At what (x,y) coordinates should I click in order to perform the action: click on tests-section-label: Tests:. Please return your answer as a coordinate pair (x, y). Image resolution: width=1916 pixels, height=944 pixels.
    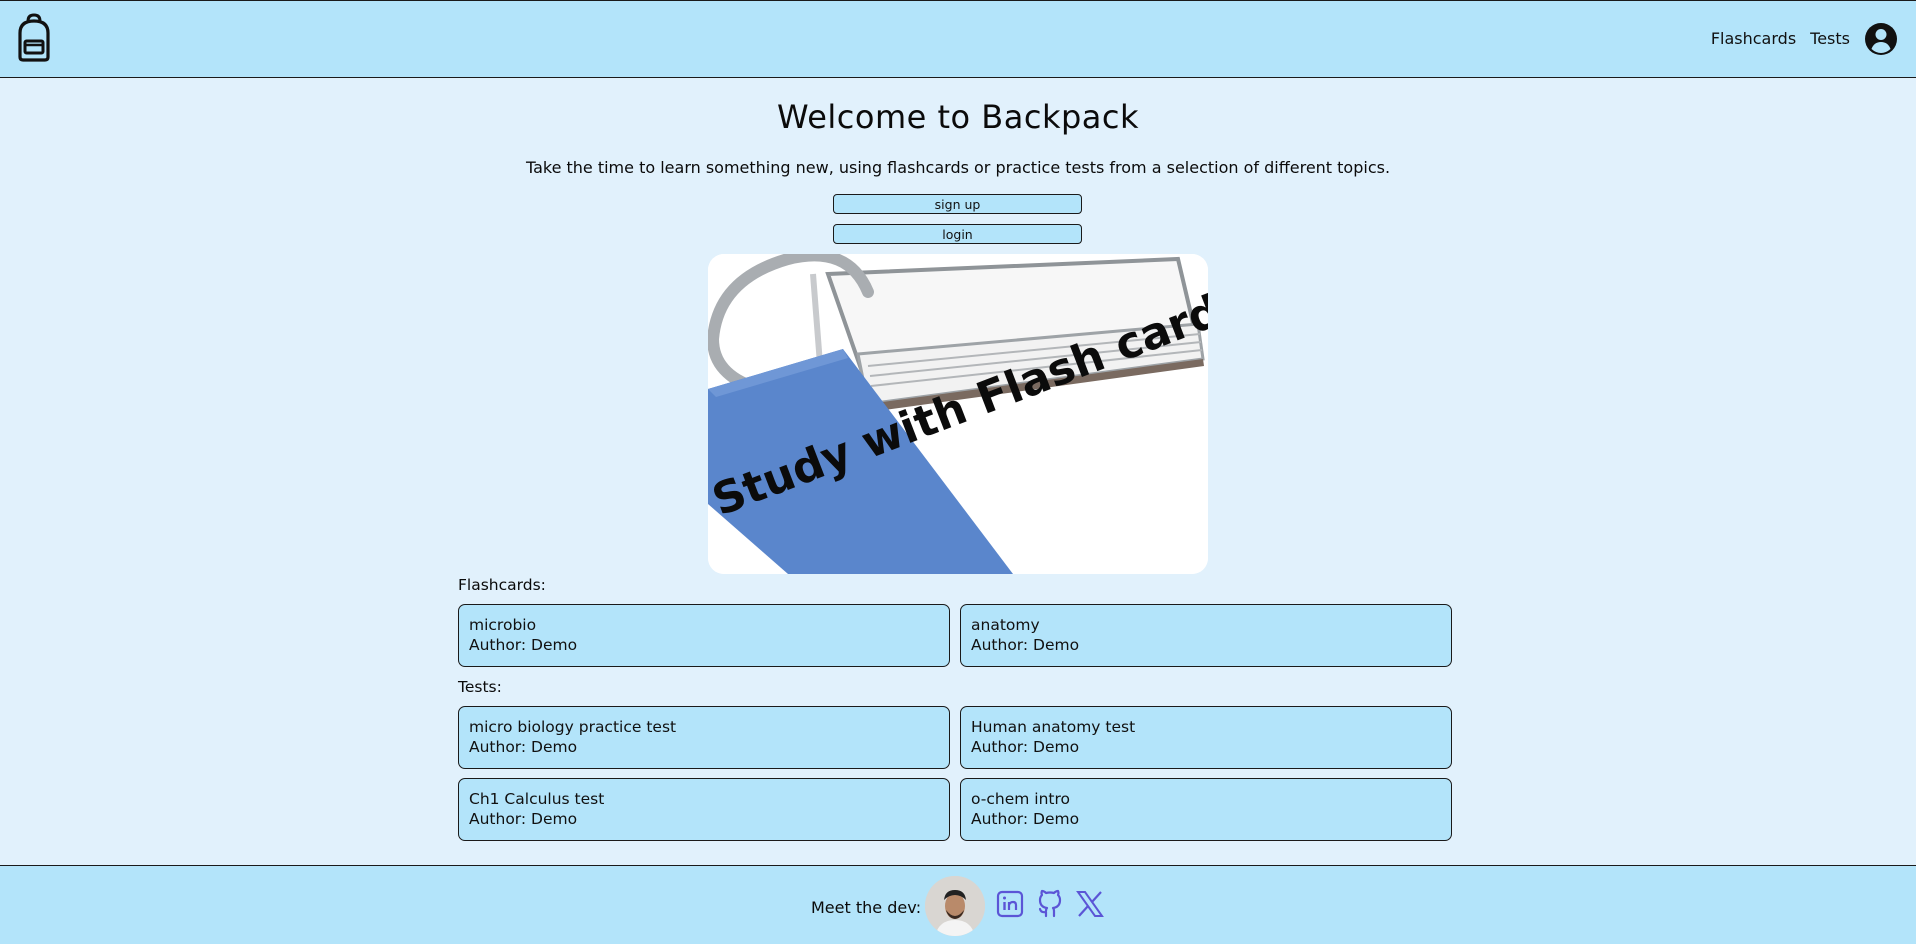
    Looking at the image, I should click on (480, 687).